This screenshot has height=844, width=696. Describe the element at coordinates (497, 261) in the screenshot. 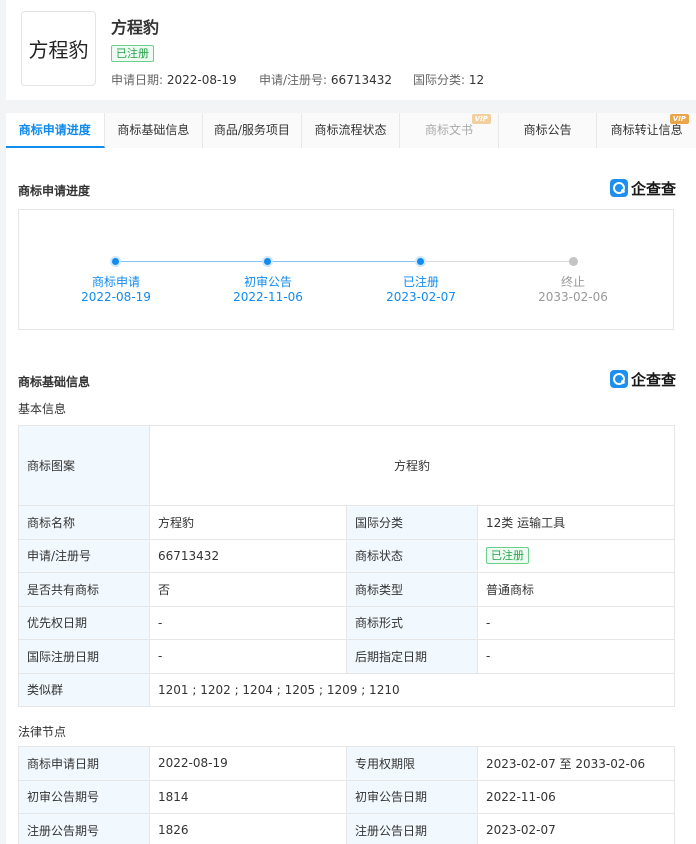

I see `progress-line-pending` at that location.